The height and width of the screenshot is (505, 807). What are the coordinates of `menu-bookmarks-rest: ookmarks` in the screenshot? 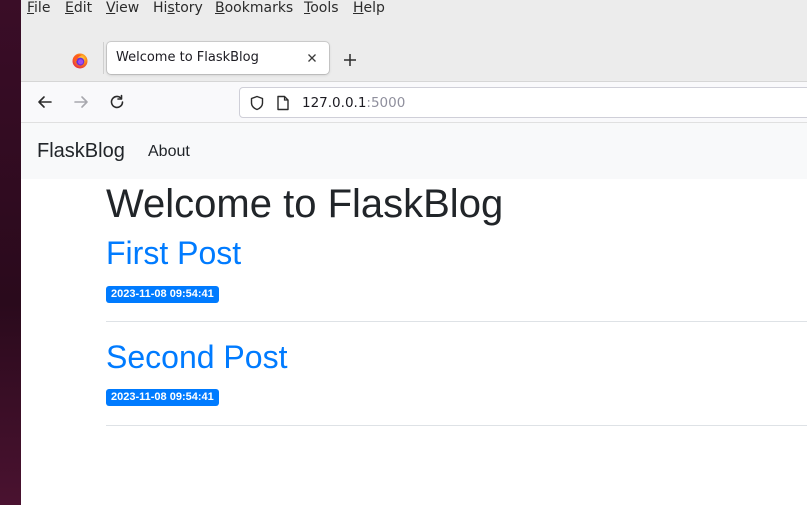 It's located at (259, 8).